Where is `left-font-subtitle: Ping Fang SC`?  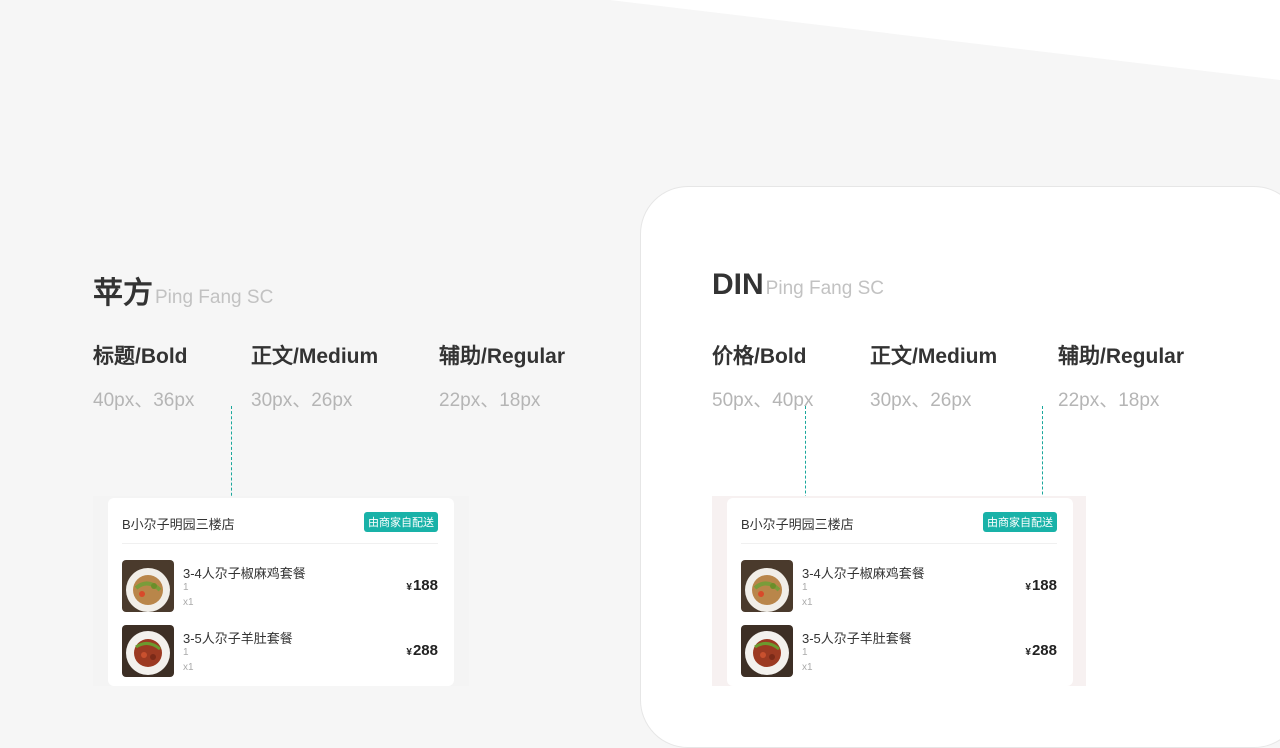 left-font-subtitle: Ping Fang SC is located at coordinates (214, 297).